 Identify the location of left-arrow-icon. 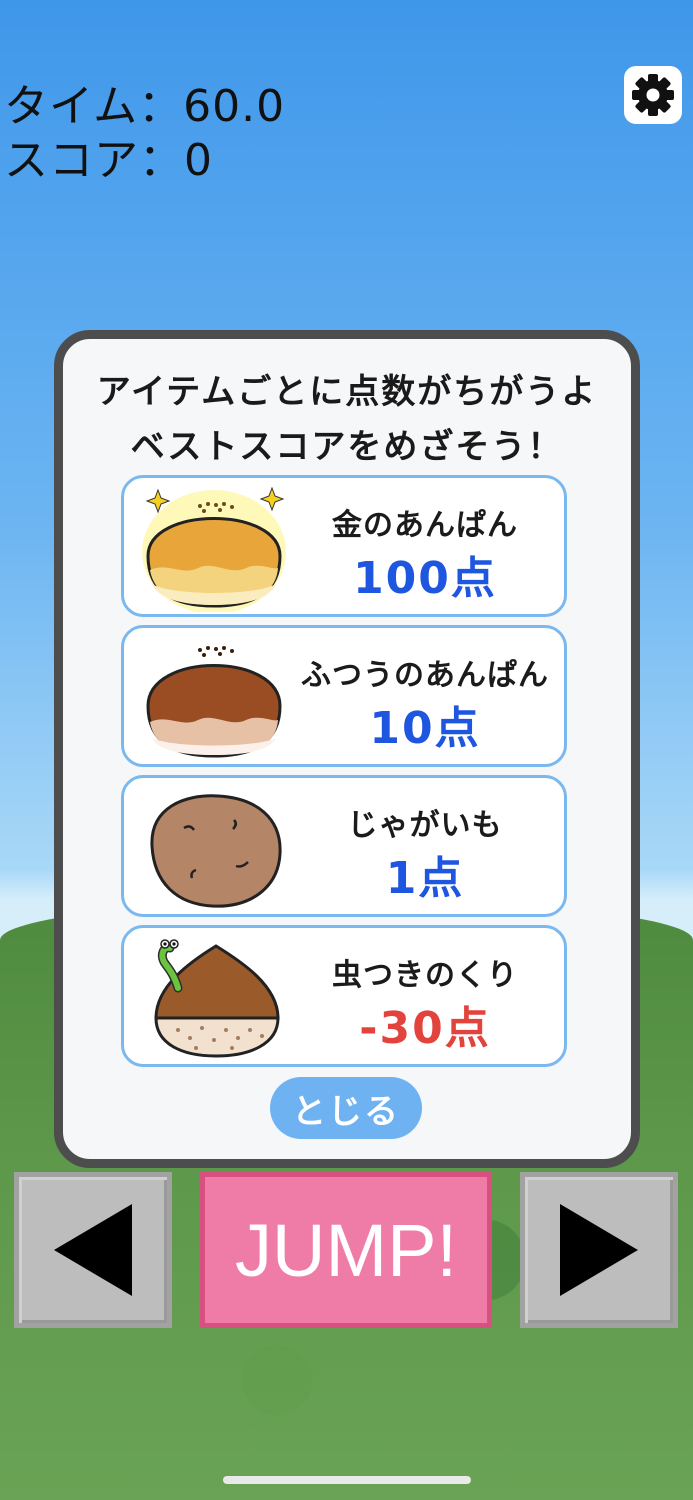
(93, 1250).